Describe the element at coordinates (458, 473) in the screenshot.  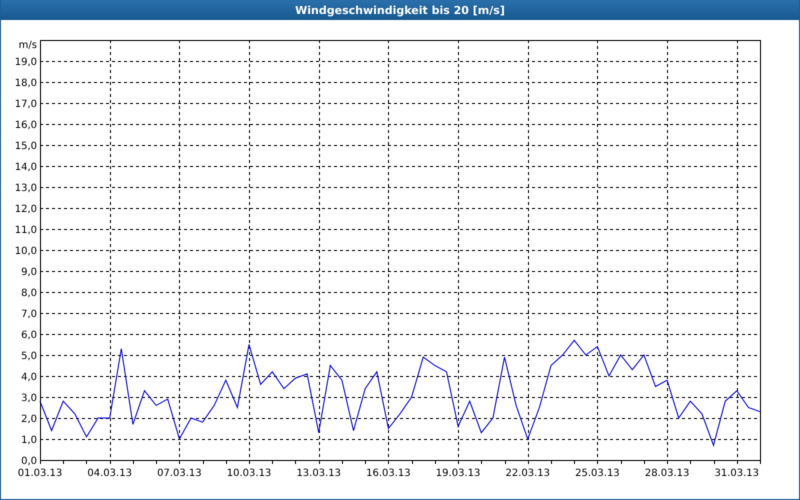
I see `x-axis-label: 19.03.13` at that location.